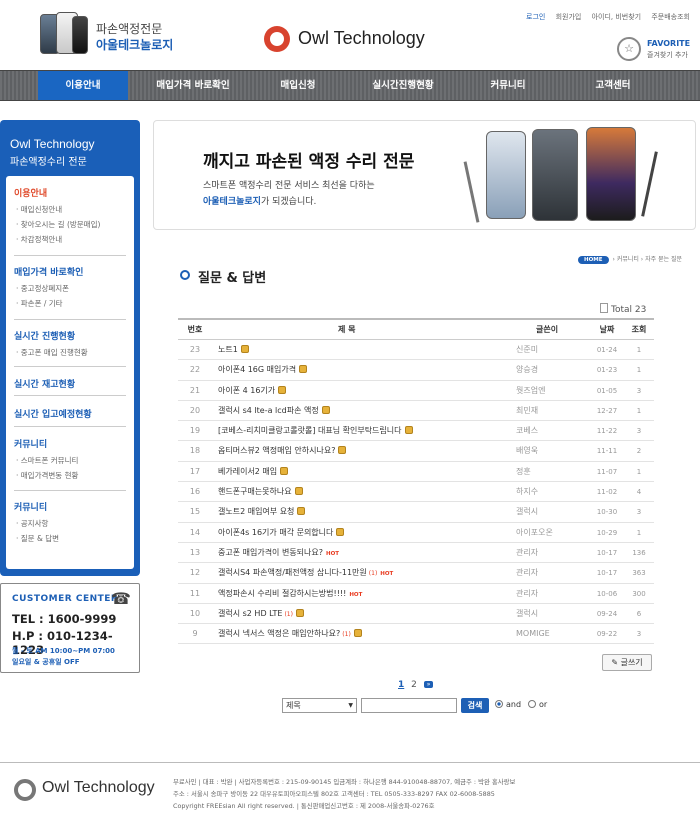 The width and height of the screenshot is (700, 830). Describe the element at coordinates (532, 704) in the screenshot. I see `radio-unchecked-icon` at that location.